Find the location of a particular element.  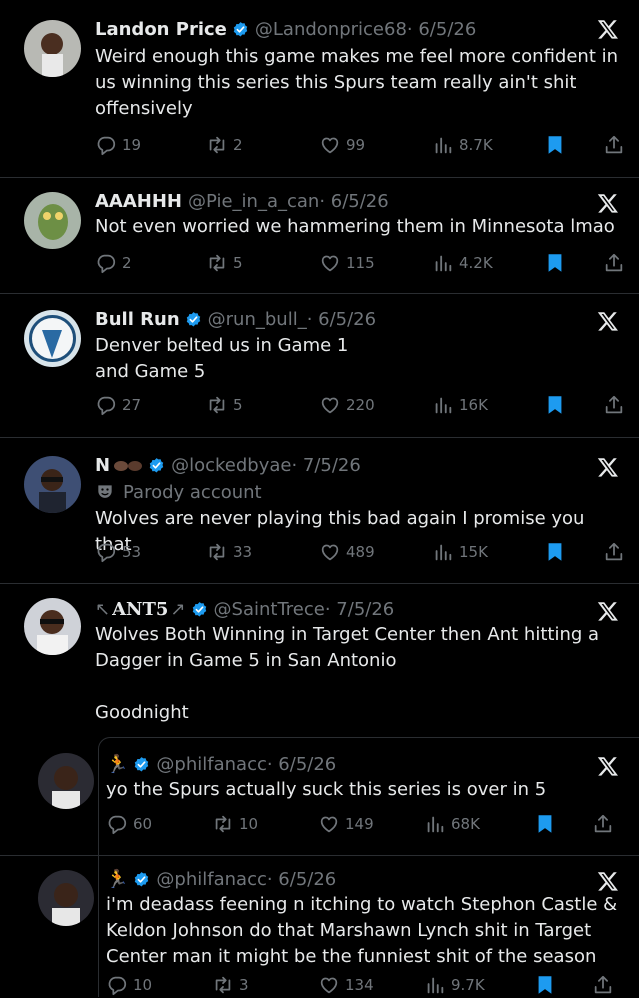

parody-text: Parody account is located at coordinates (192, 492).